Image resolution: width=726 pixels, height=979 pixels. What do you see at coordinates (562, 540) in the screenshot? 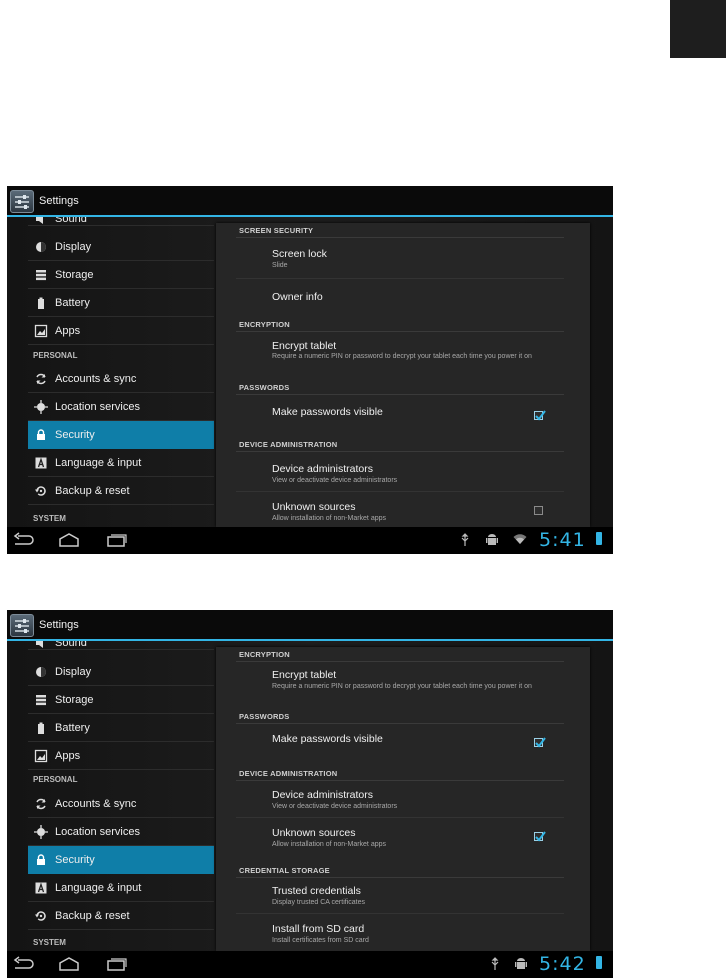
I see `status-clock: 5:41` at bounding box center [562, 540].